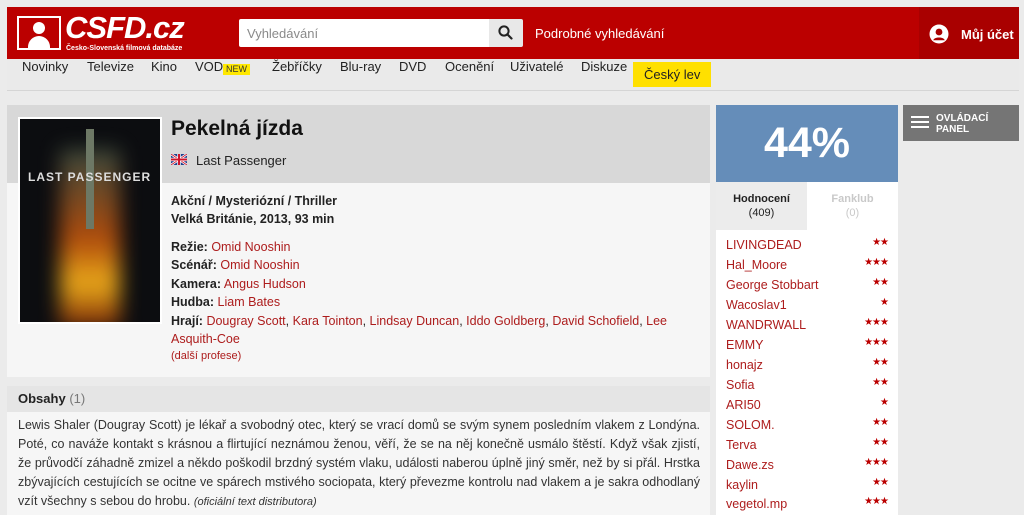  I want to click on tab-fanclub: Fanklub (0), so click(852, 206).